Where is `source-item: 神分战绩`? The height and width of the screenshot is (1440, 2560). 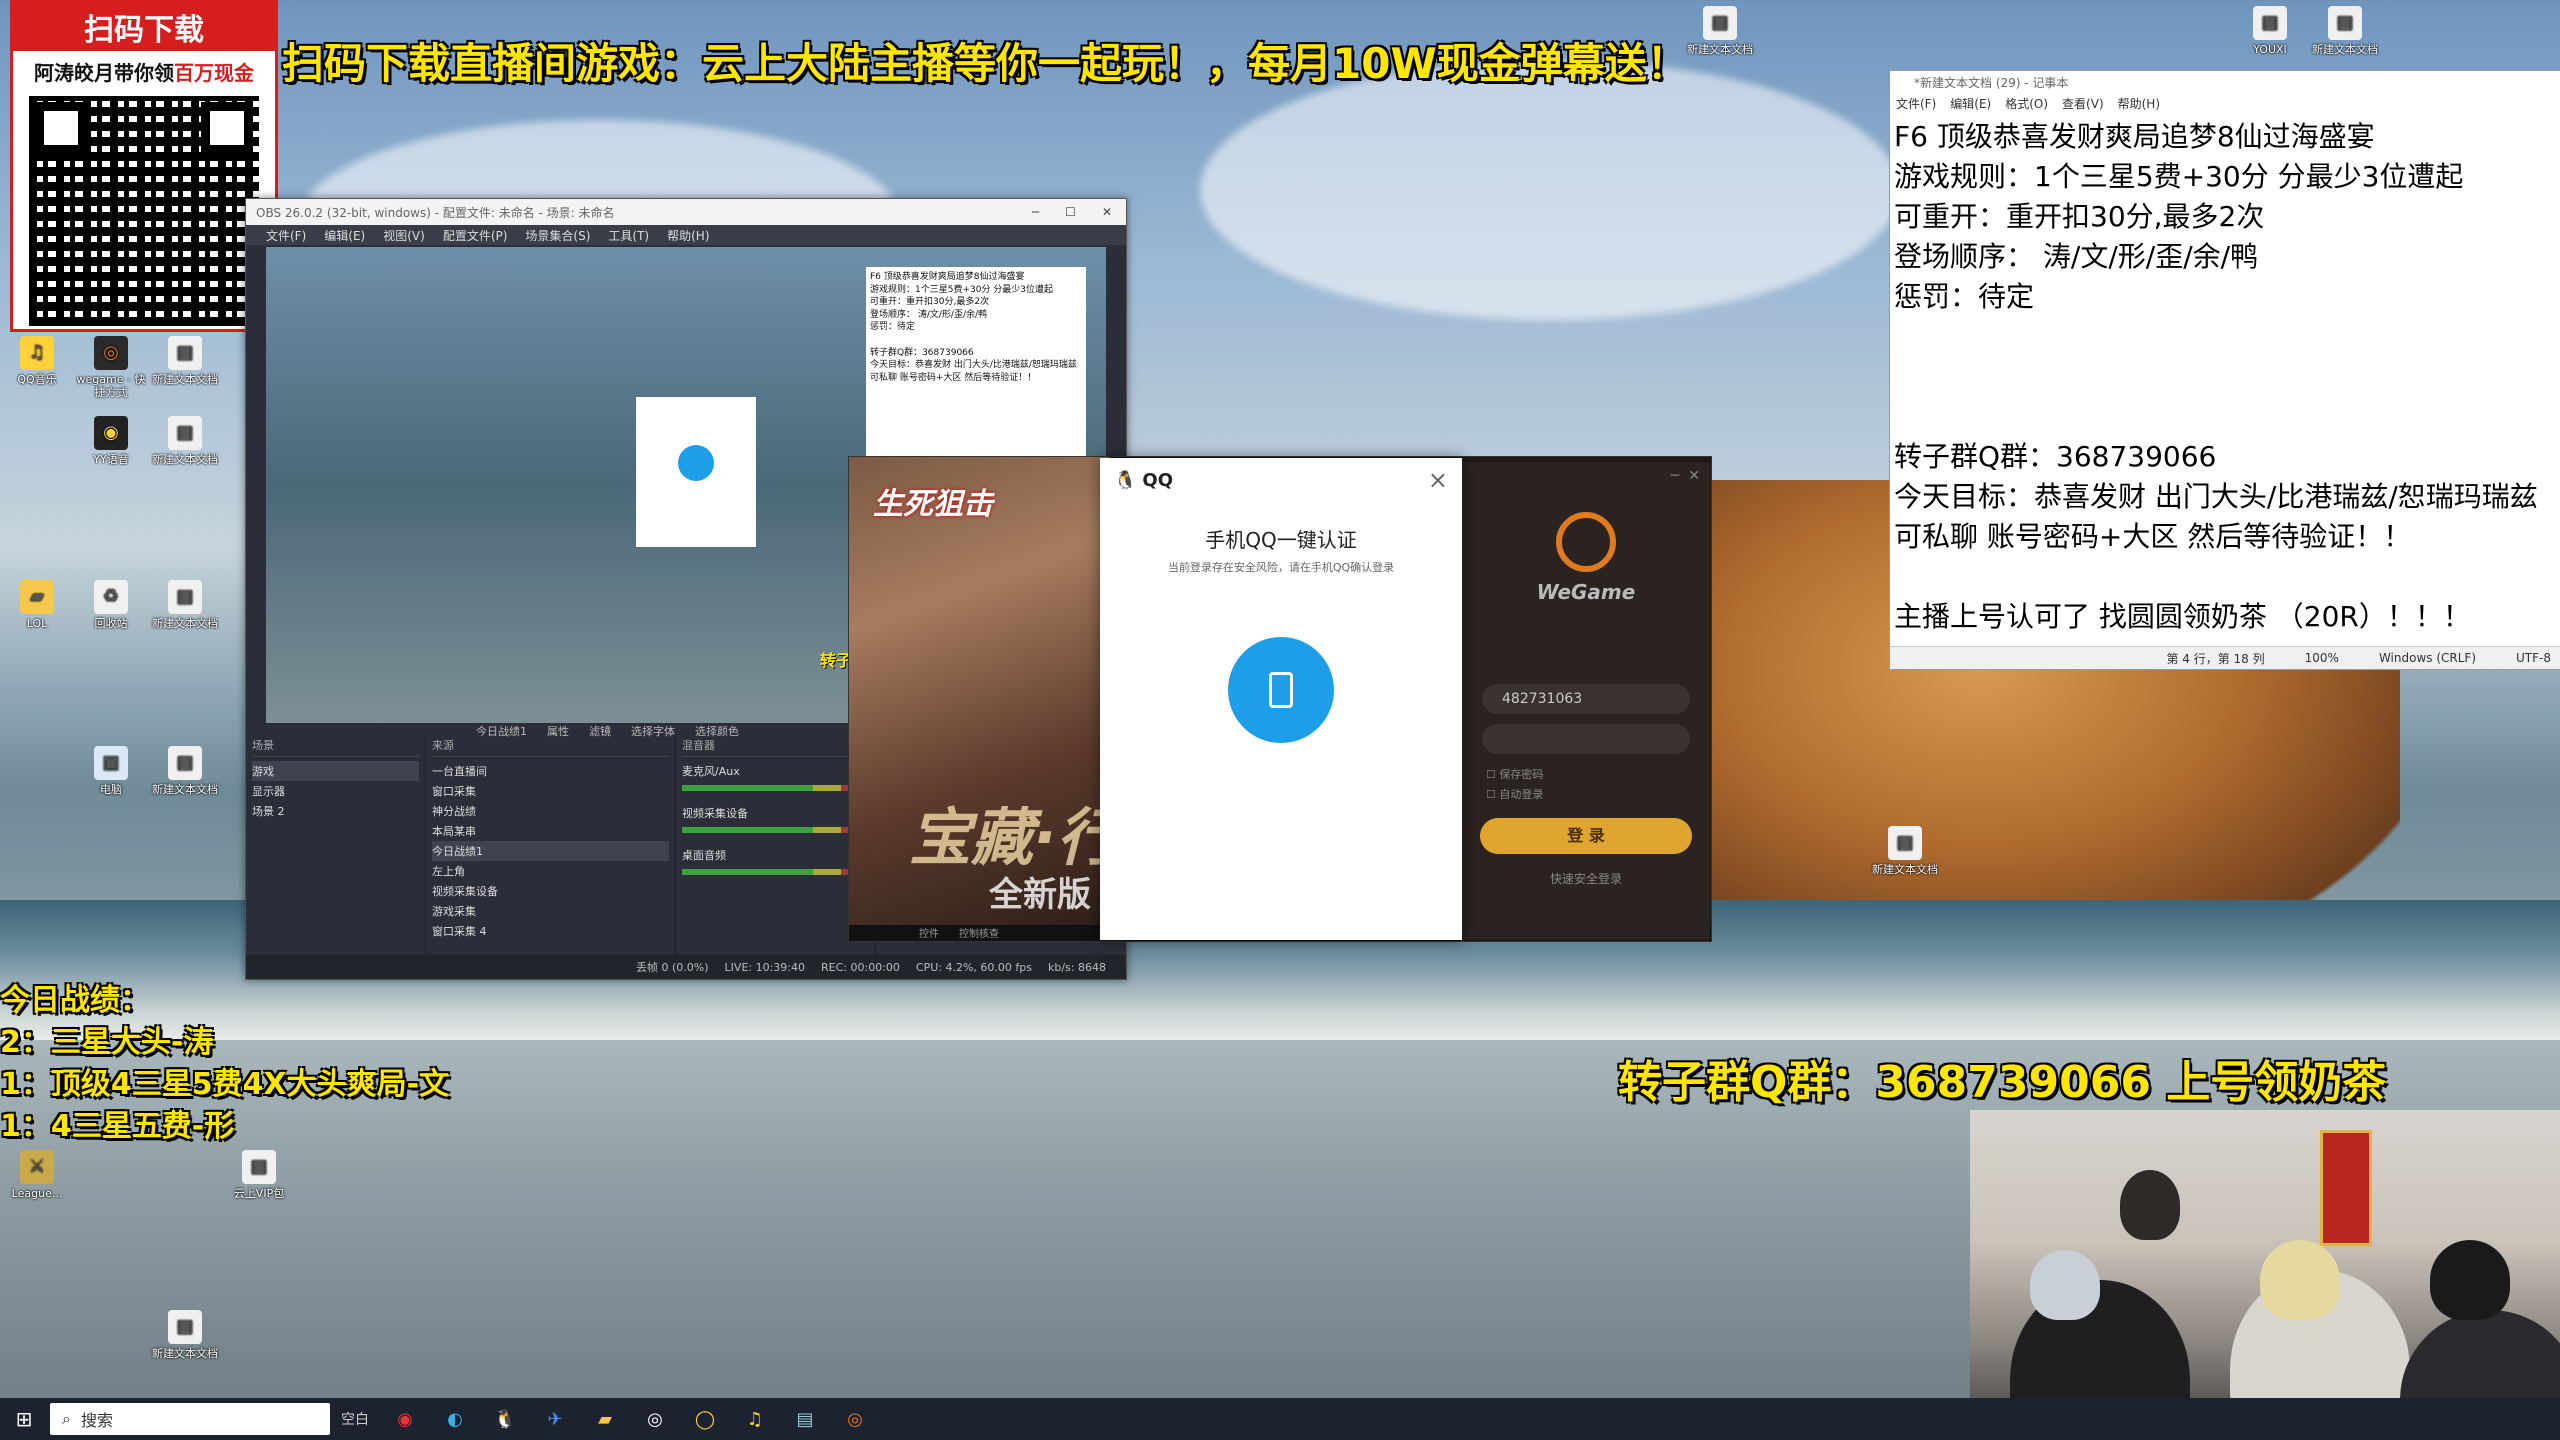
source-item: 神分战绩 is located at coordinates (550, 811).